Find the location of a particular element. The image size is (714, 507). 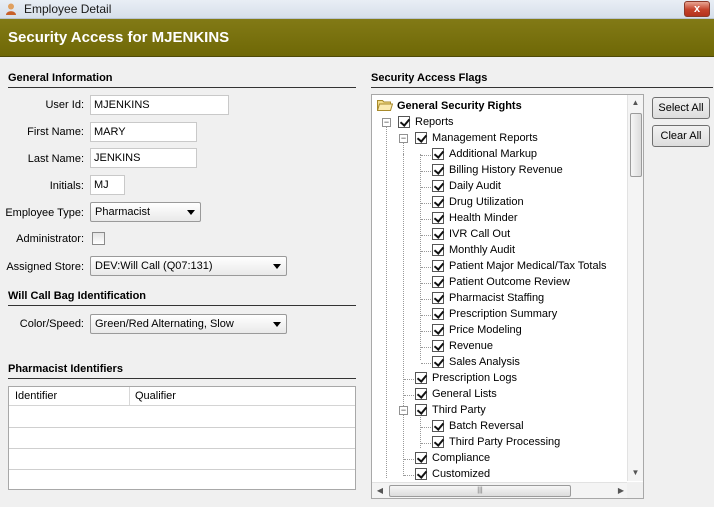

pharmacist-identifiers-grid: Identifier Qualifier is located at coordinates (182, 438).